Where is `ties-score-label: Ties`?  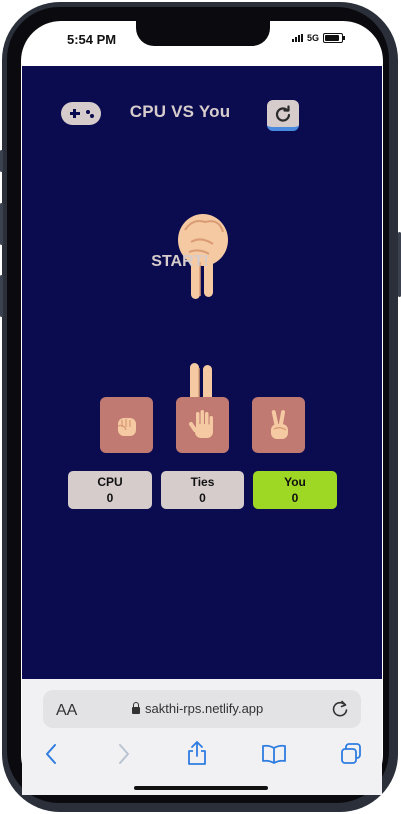 ties-score-label: Ties is located at coordinates (202, 482).